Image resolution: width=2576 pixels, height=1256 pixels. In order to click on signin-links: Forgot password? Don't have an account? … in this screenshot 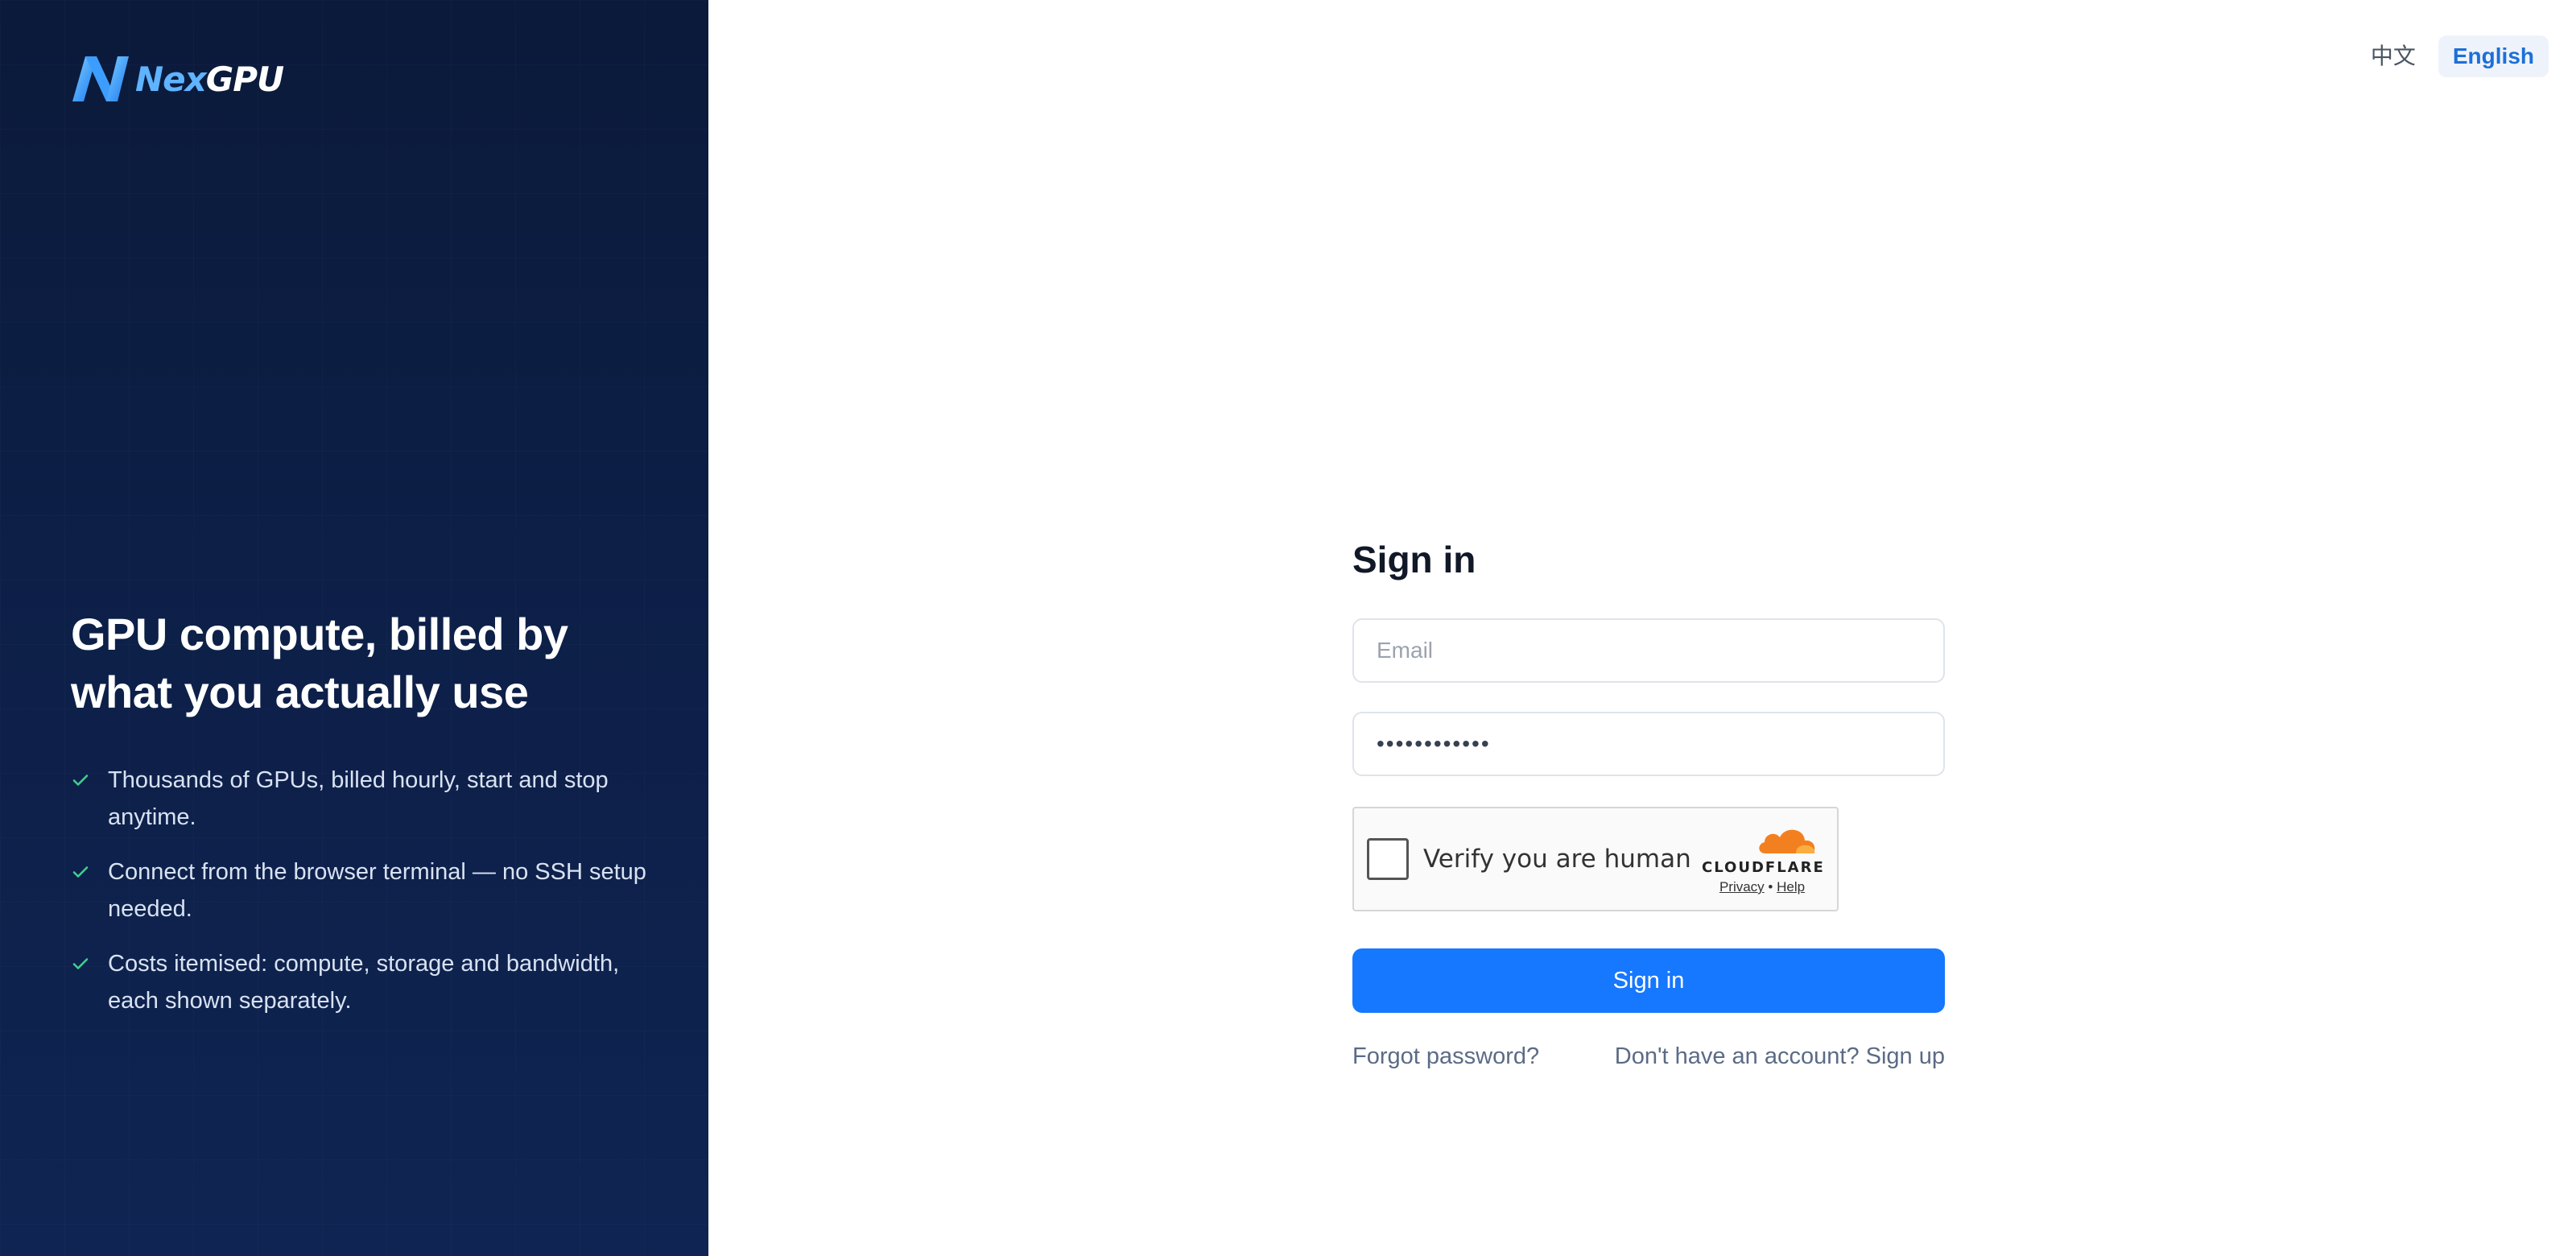, I will do `click(1648, 1056)`.